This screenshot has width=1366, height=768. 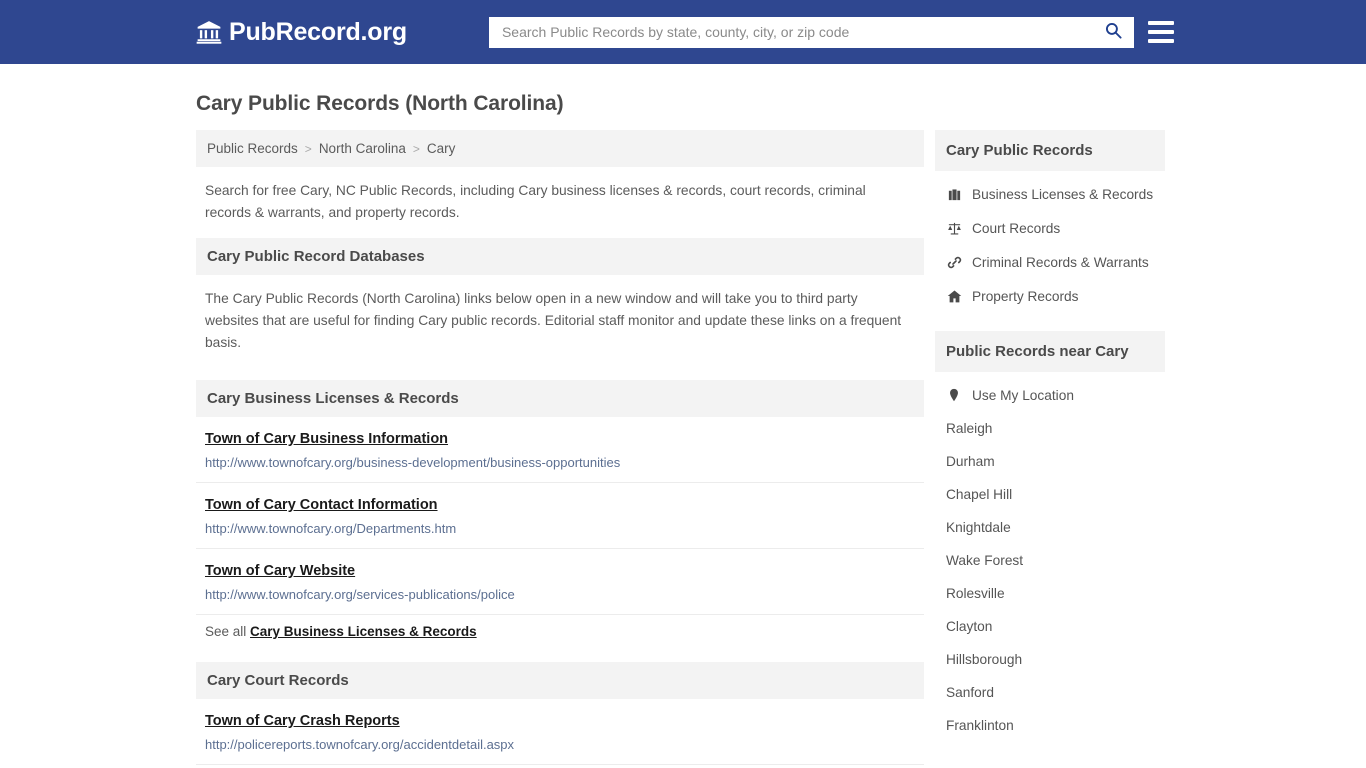 I want to click on sidebar-item-city-chapel-hill: Chapel Hill, so click(x=1050, y=494).